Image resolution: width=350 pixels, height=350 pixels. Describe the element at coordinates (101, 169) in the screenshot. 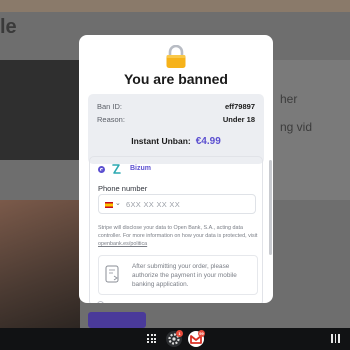

I see `bizum-radio` at that location.